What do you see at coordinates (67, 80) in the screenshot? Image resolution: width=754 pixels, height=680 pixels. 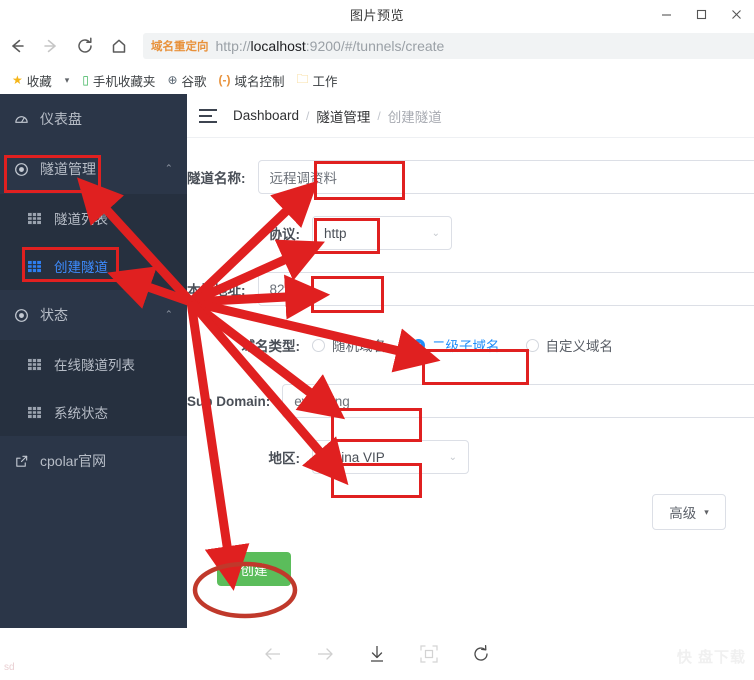 I see `bookmarks-overflow-caret-icon: ▾` at bounding box center [67, 80].